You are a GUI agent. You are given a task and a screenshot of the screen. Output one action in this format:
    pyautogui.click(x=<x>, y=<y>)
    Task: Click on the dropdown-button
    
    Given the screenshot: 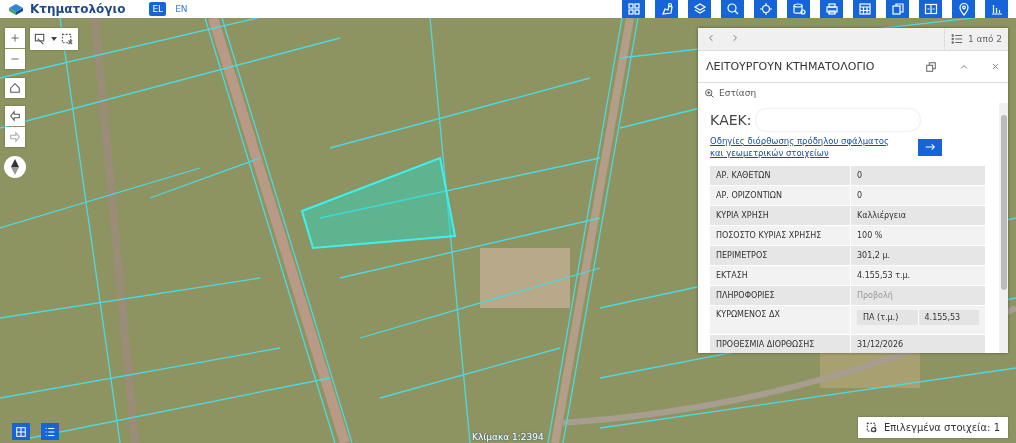 What is the action you would take?
    pyautogui.click(x=54, y=39)
    